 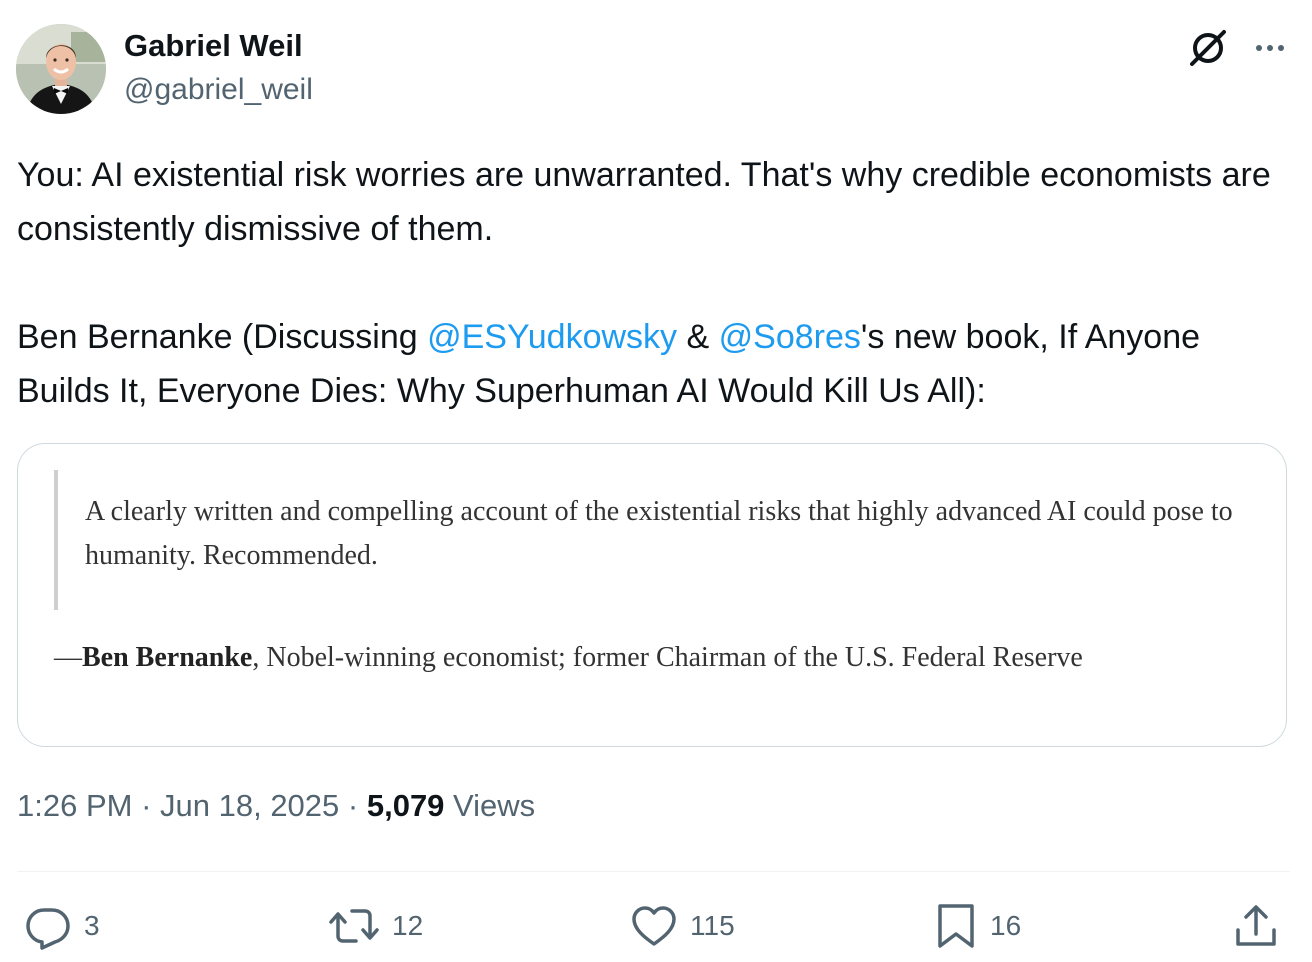 What do you see at coordinates (490, 805) in the screenshot?
I see `views-label: Views` at bounding box center [490, 805].